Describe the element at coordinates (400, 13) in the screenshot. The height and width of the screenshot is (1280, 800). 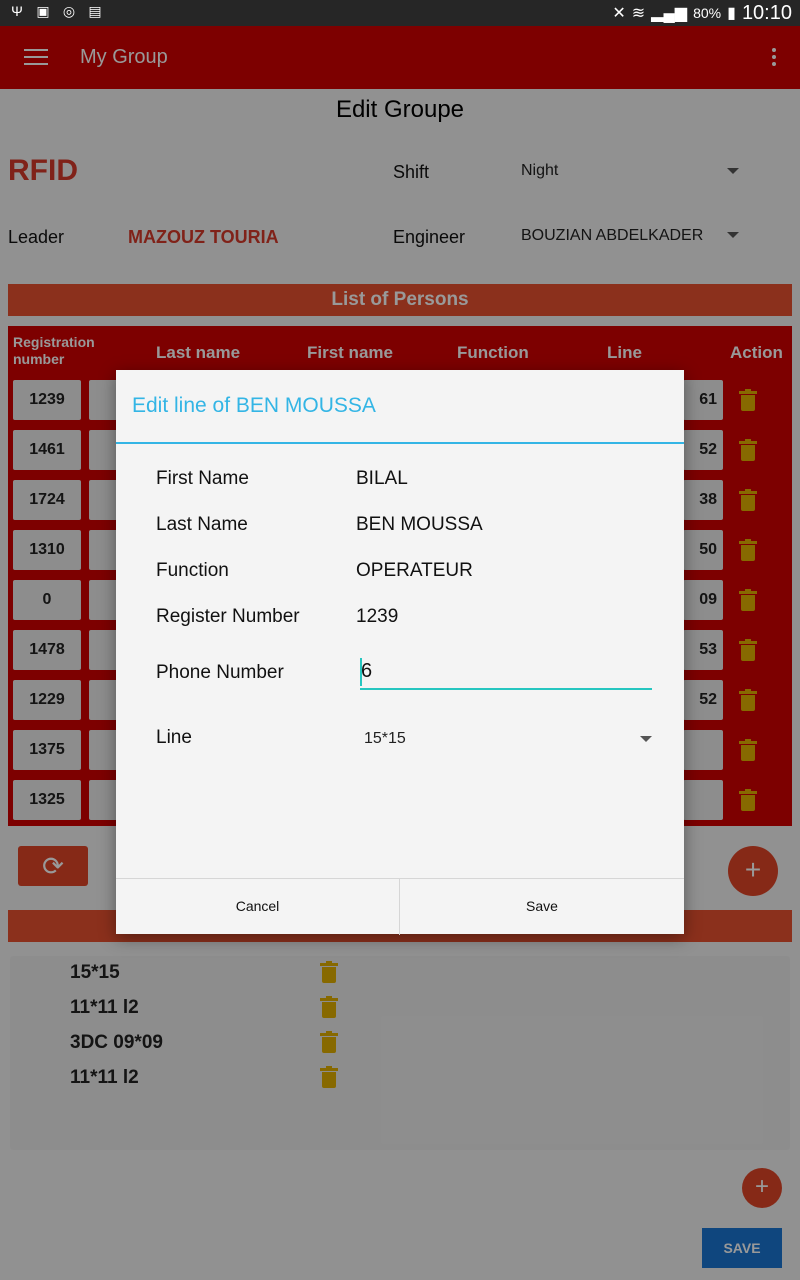
I see `status-bar: Ψ ▣ ◎ ▤ ✕ ≋ ▂▄▆ 80% ▮ 10:10` at that location.